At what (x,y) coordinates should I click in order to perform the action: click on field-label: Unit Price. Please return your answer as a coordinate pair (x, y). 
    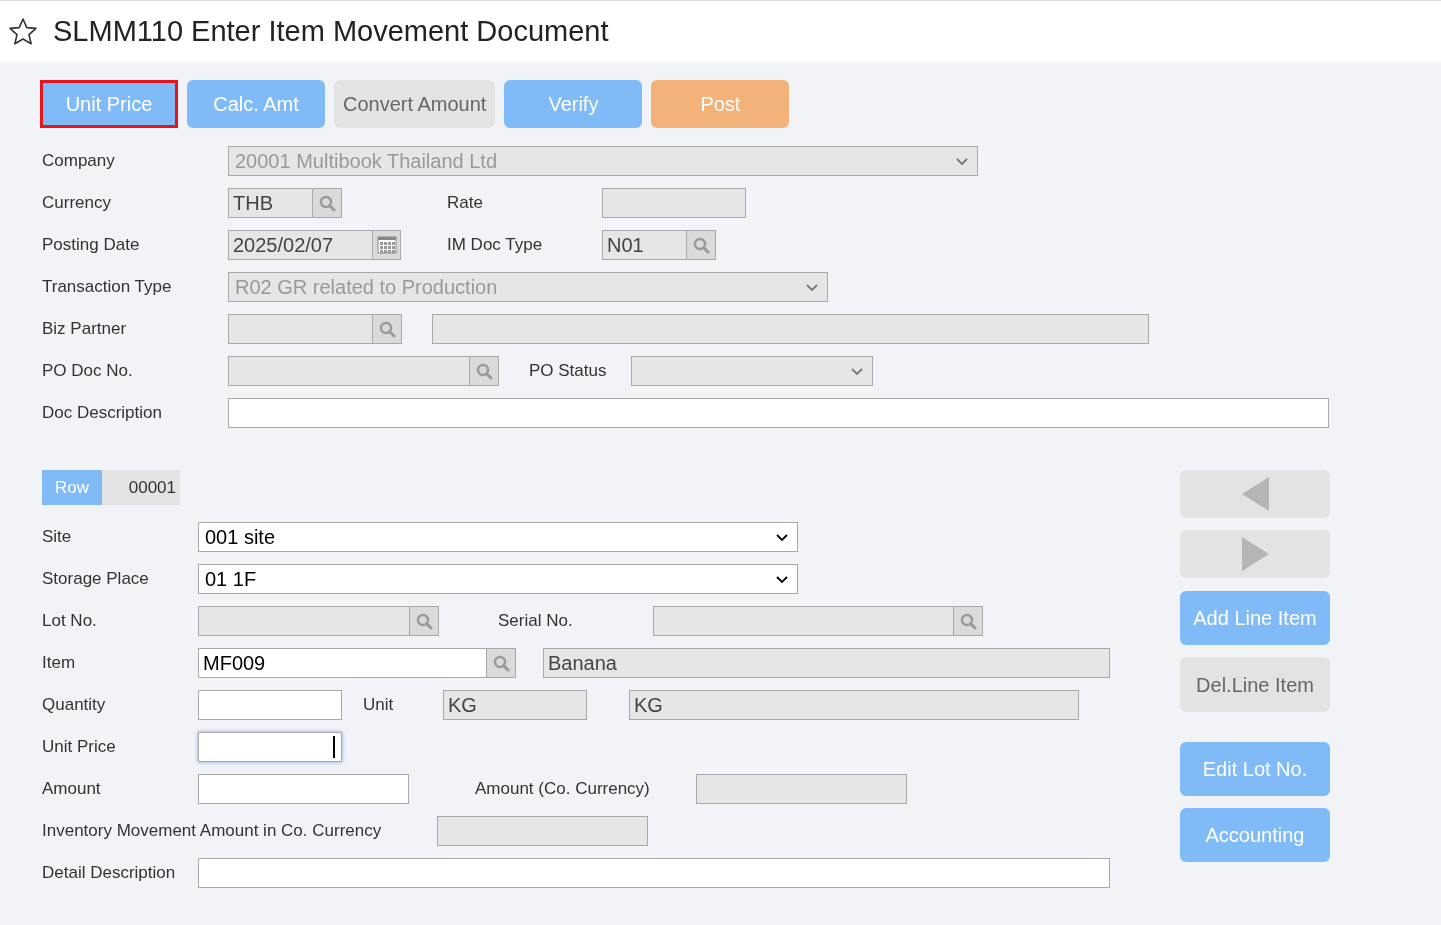
    Looking at the image, I should click on (79, 747).